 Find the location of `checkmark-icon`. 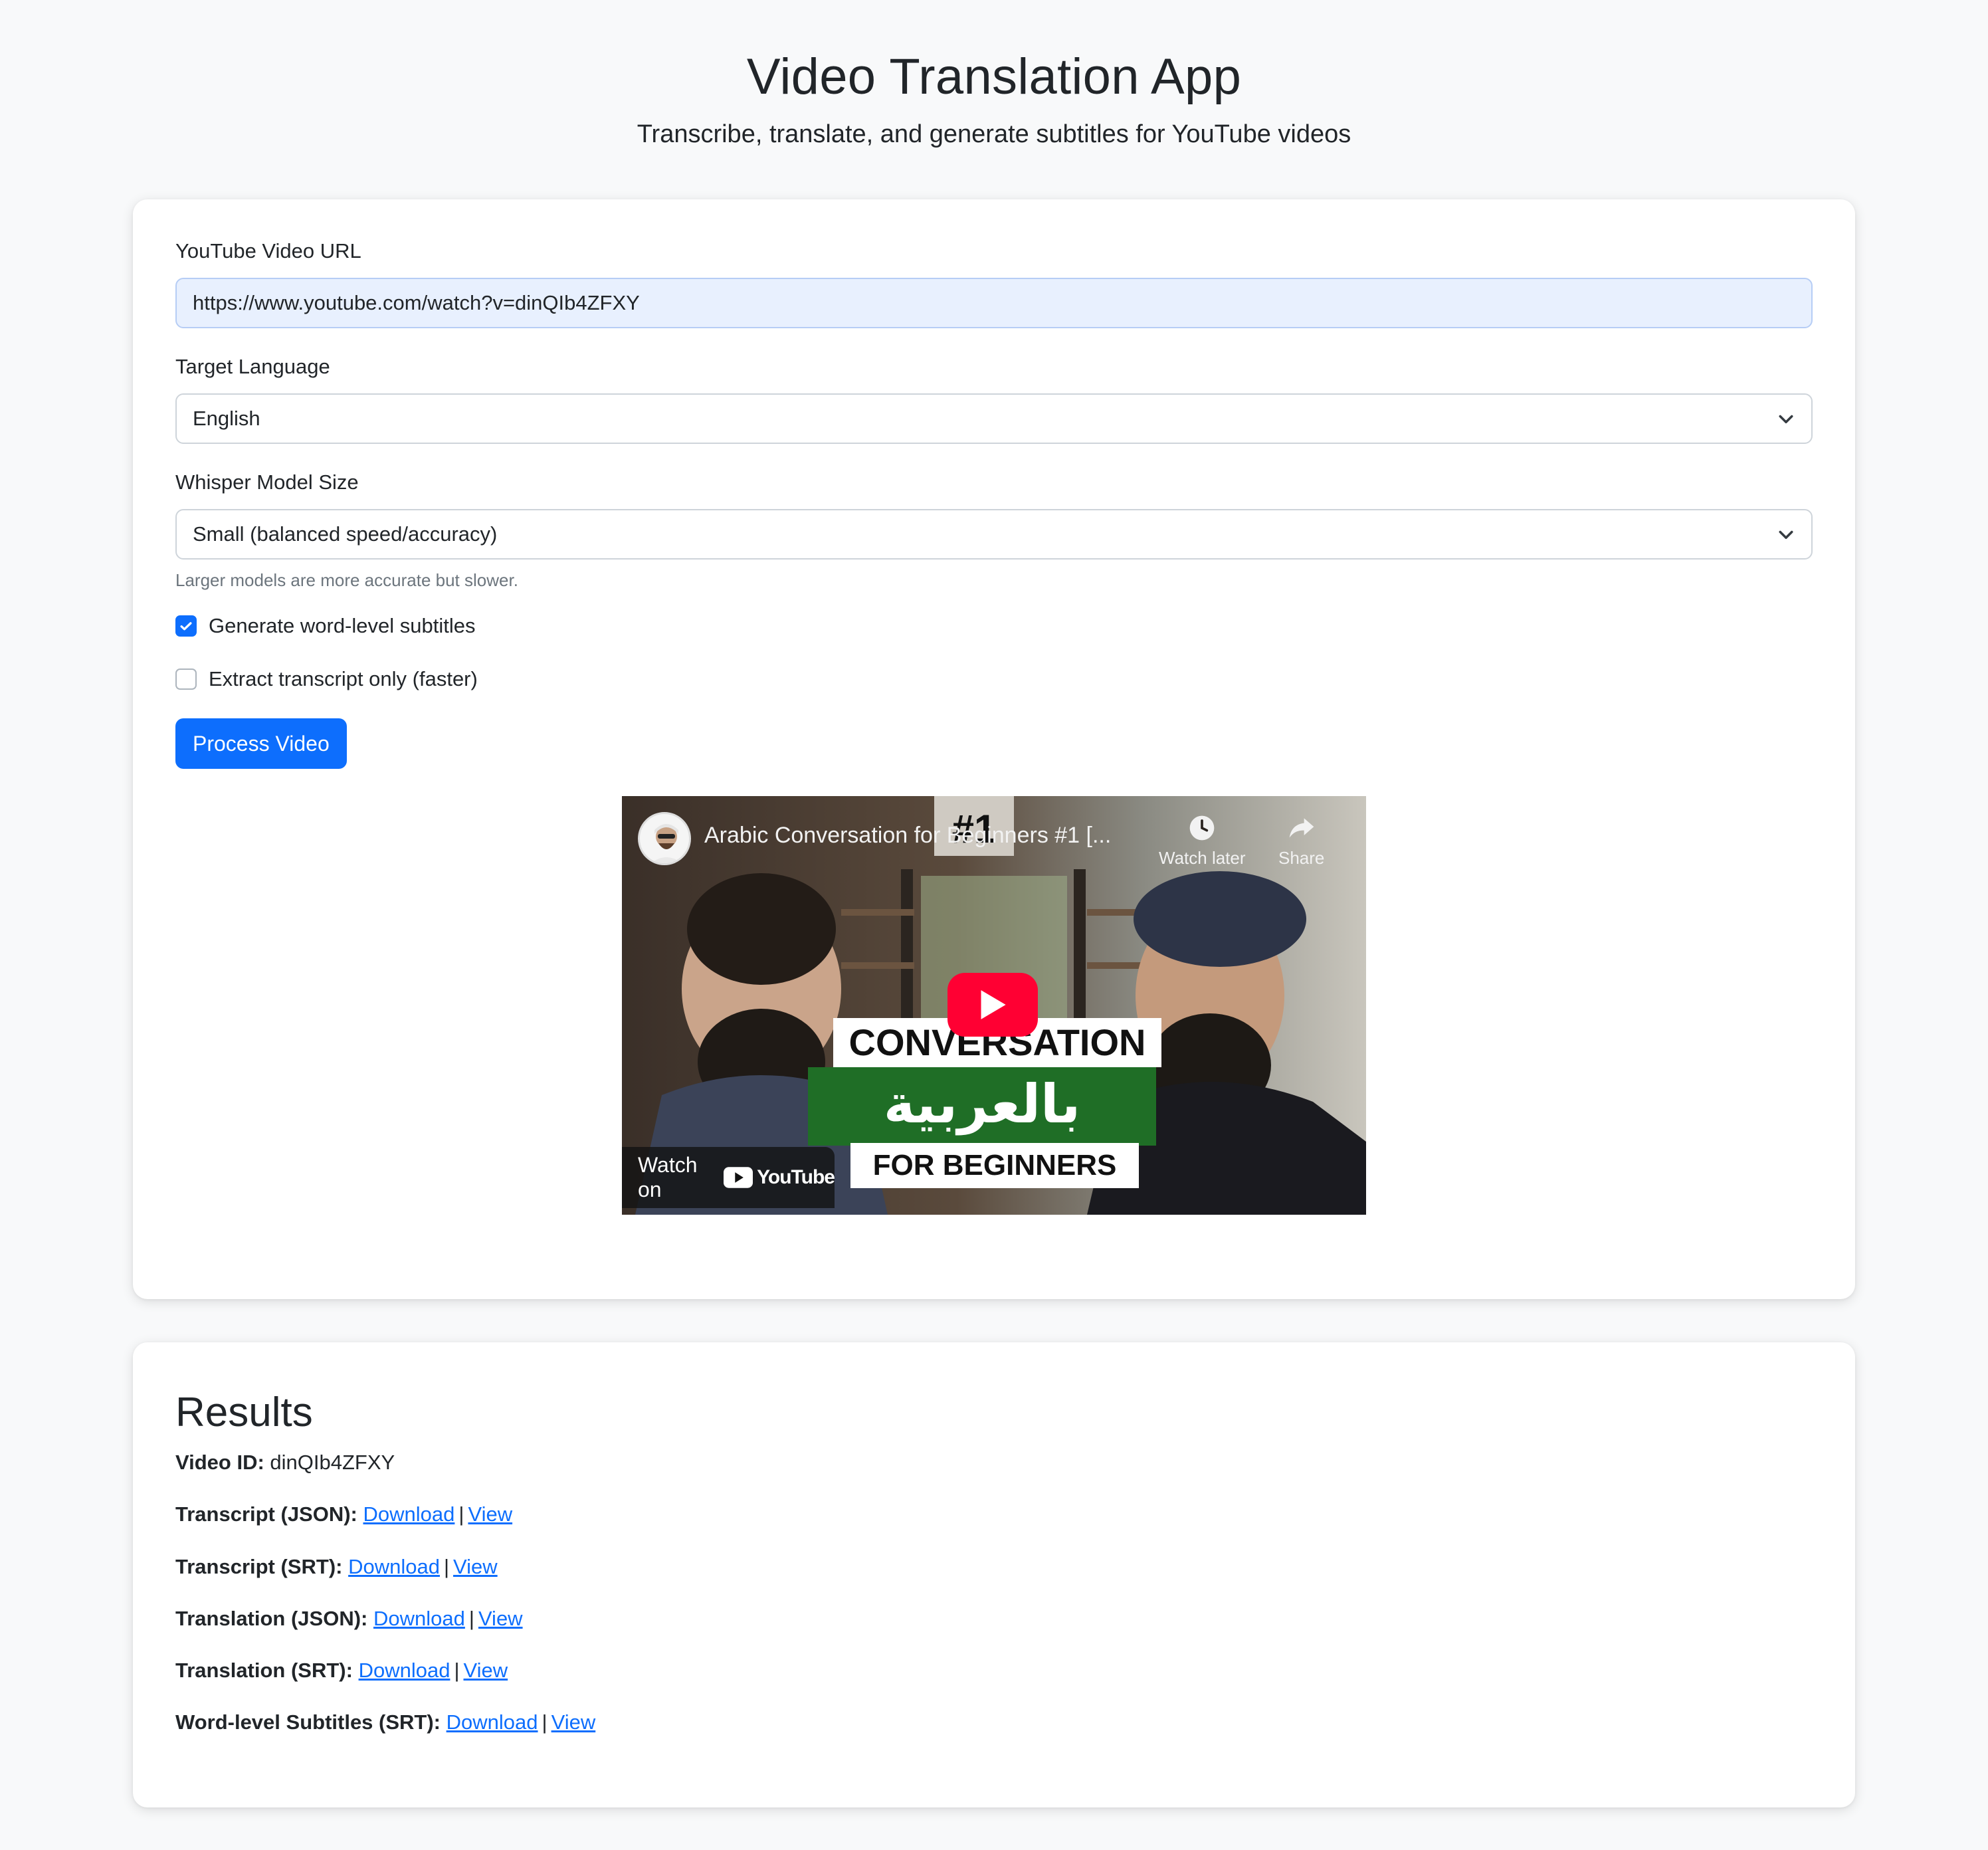

checkmark-icon is located at coordinates (186, 626).